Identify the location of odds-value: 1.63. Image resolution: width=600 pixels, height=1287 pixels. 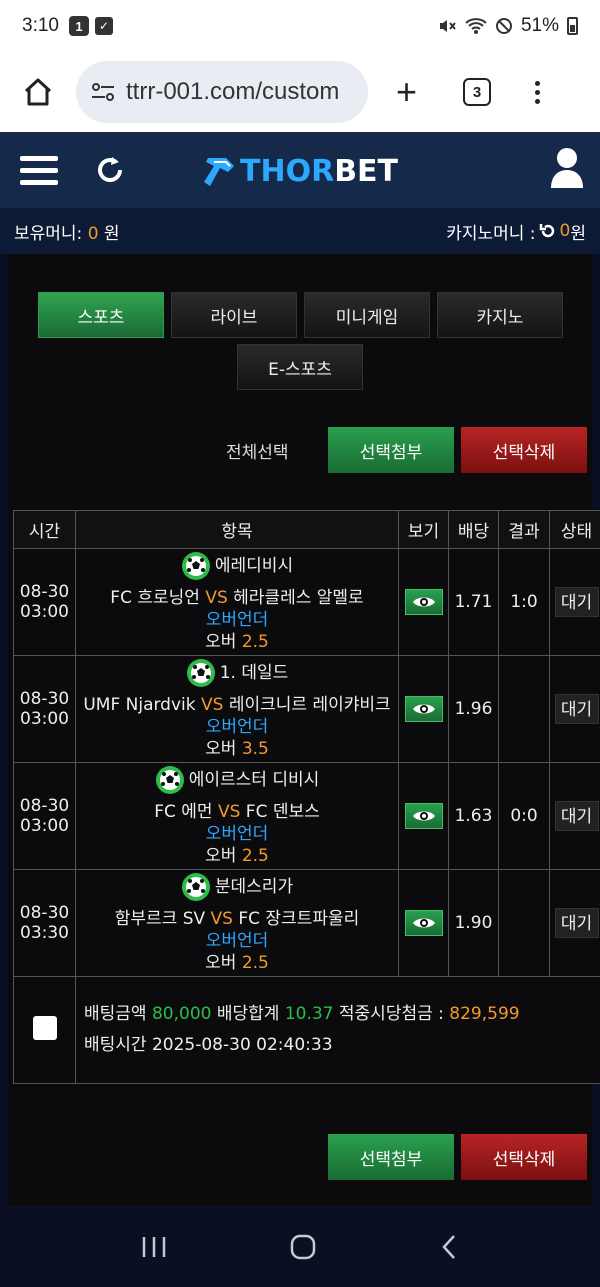
(473, 816).